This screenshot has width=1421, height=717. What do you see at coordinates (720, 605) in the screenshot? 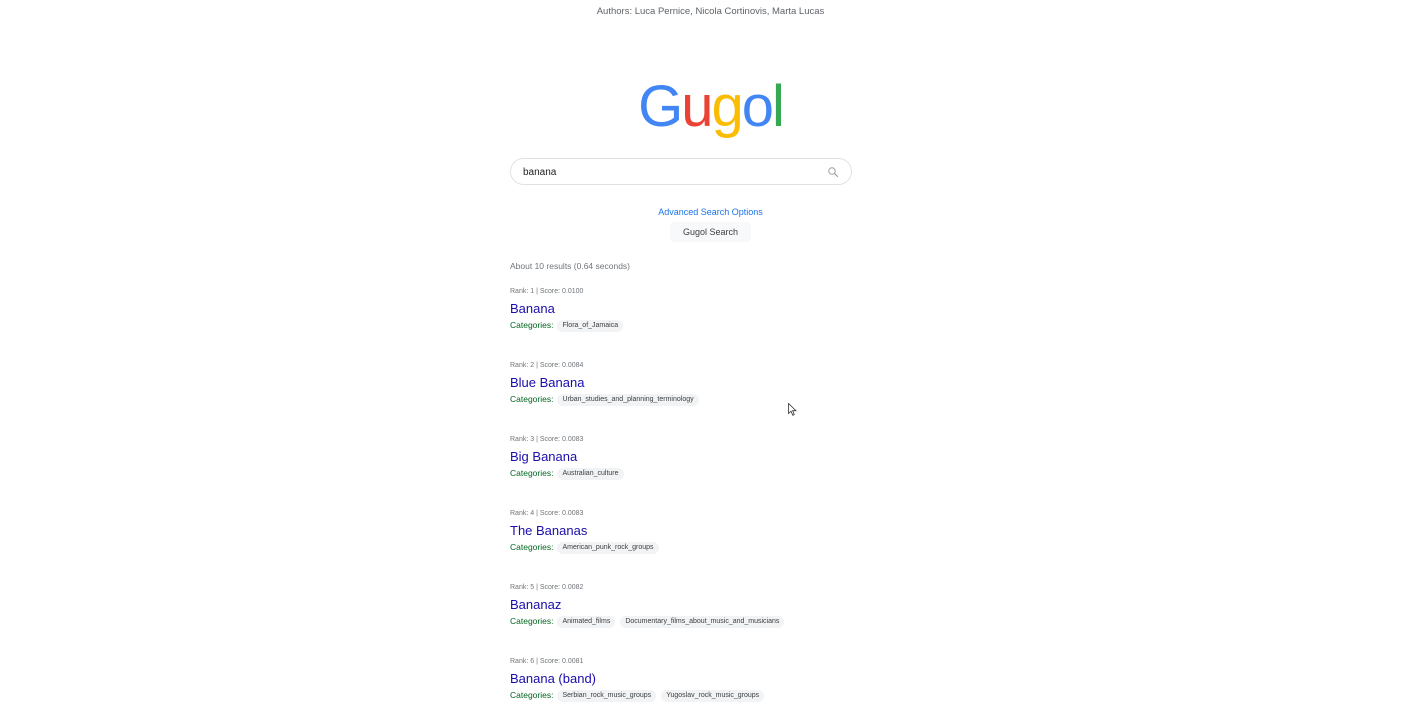
I see `result-title-link: Bananaz` at bounding box center [720, 605].